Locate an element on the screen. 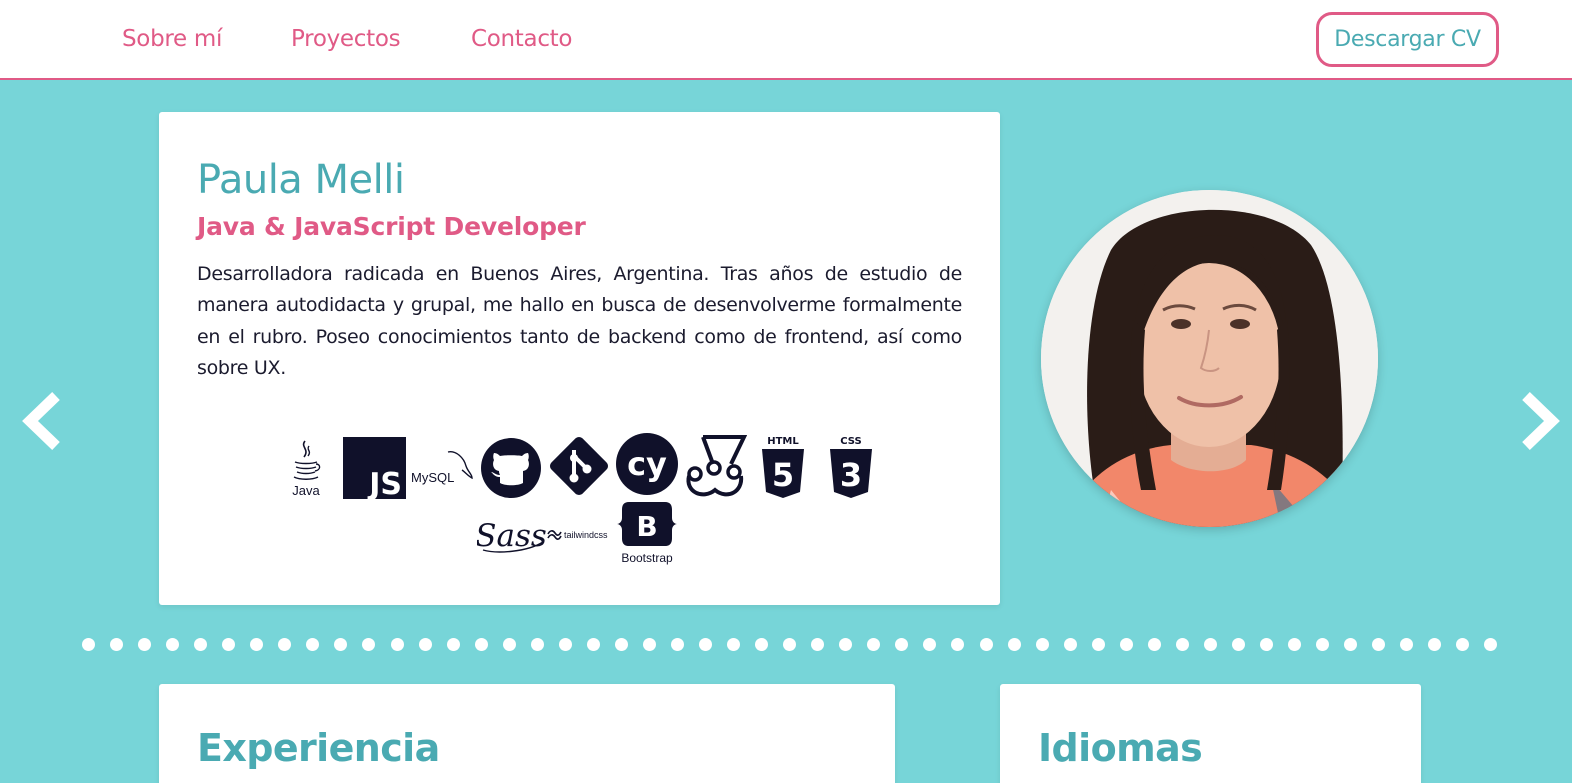  css3-logo-icon: CSS 3 is located at coordinates (851, 467).